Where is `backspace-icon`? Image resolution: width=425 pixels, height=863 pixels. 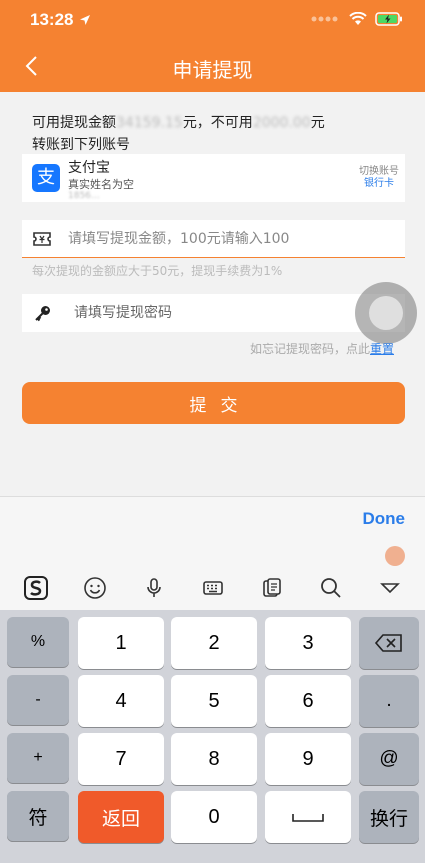 backspace-icon is located at coordinates (388, 643).